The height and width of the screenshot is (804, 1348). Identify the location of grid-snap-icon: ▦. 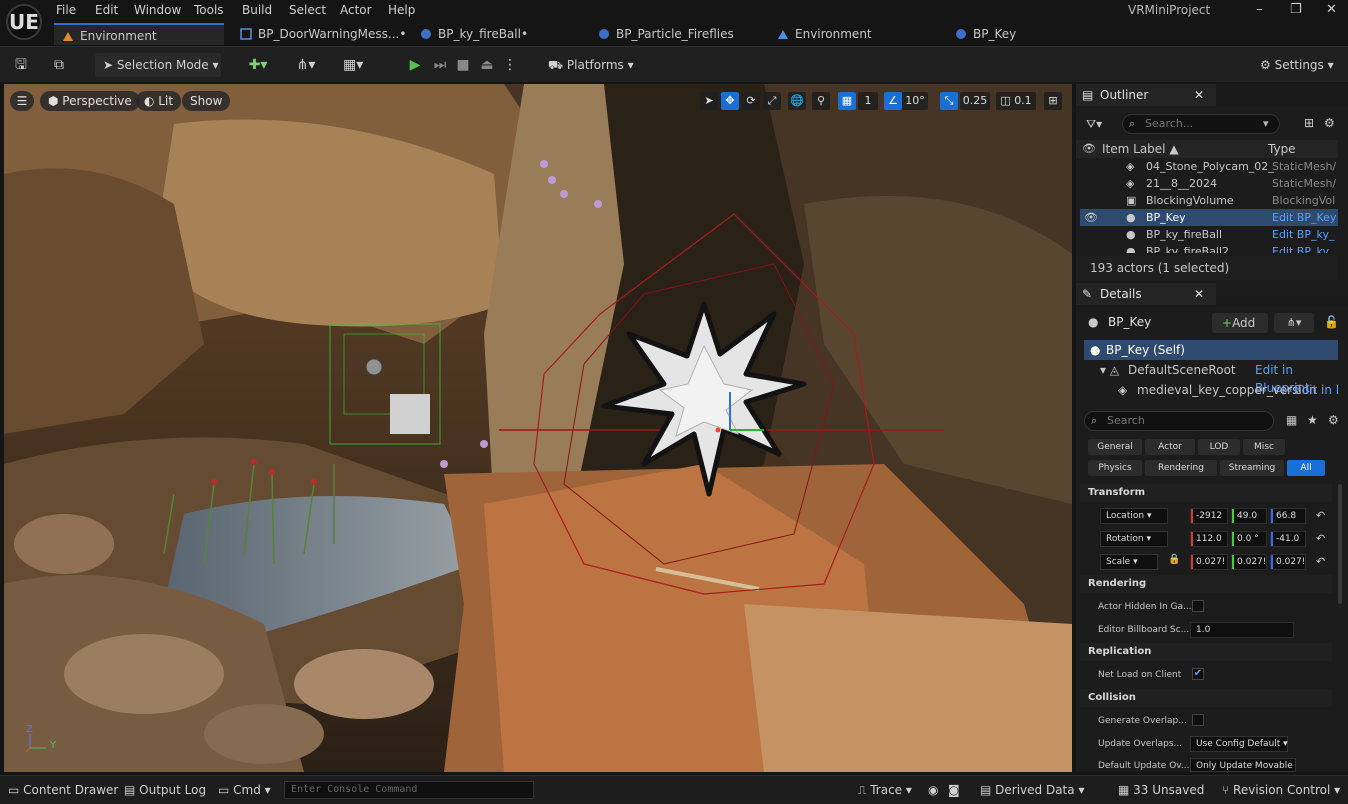
(847, 101).